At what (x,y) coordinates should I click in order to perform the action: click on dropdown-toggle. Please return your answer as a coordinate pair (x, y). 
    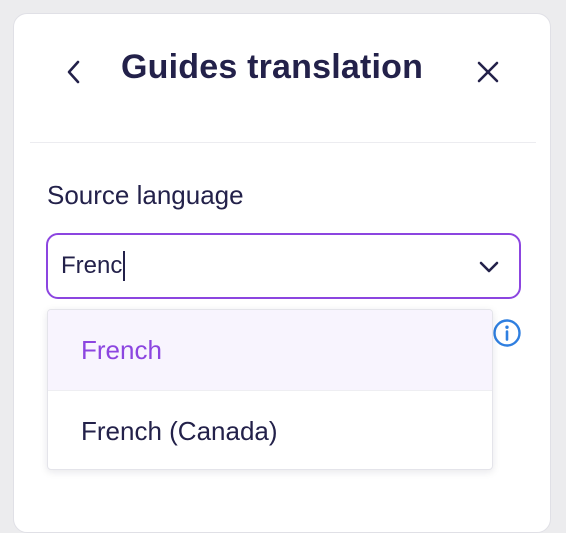
    Looking at the image, I should click on (489, 267).